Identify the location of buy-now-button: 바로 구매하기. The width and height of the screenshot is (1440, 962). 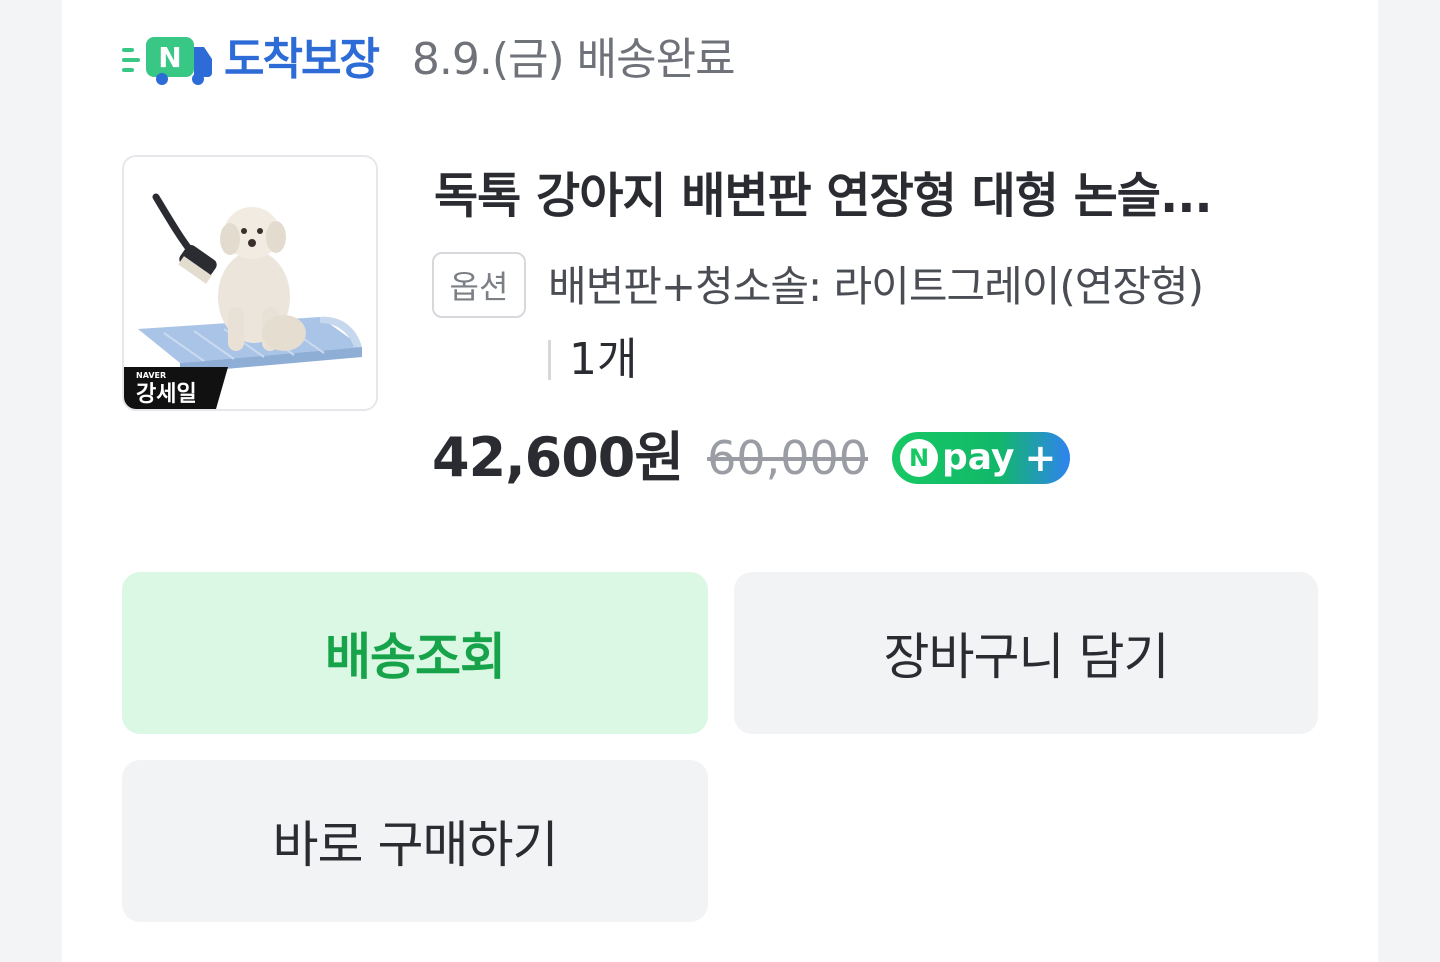
(415, 841).